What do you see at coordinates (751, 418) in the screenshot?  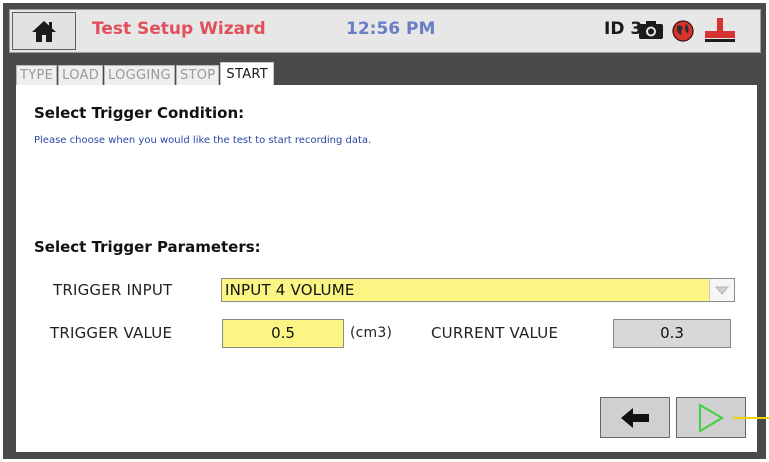 I see `callout-line` at bounding box center [751, 418].